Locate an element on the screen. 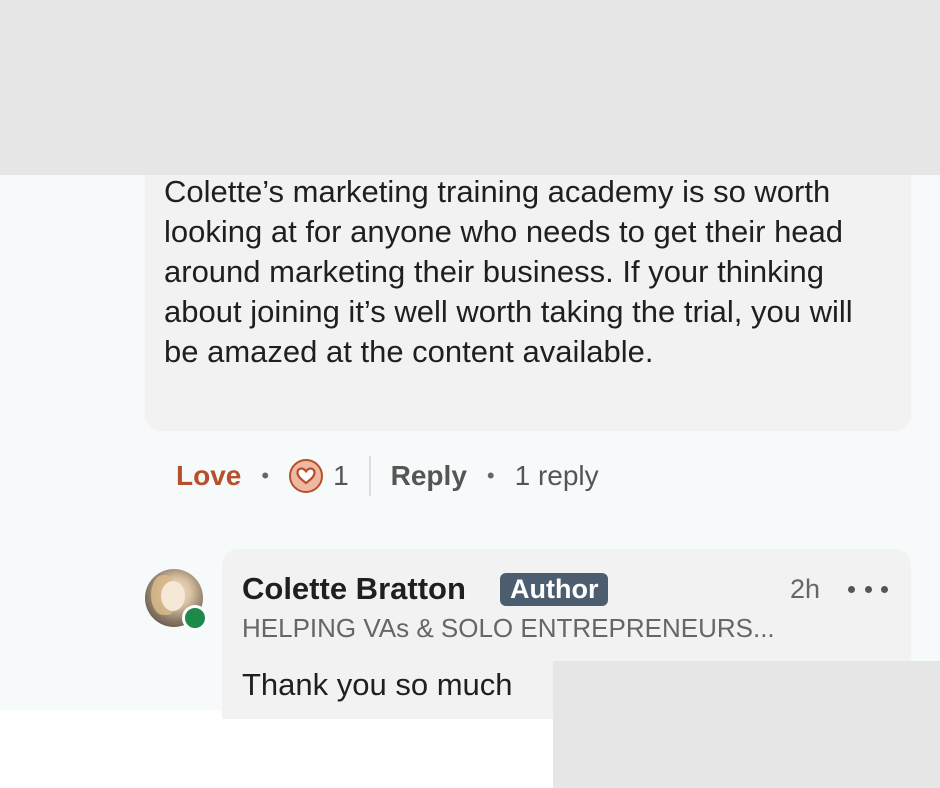 This screenshot has height=788, width=940. avatar-face is located at coordinates (173, 596).